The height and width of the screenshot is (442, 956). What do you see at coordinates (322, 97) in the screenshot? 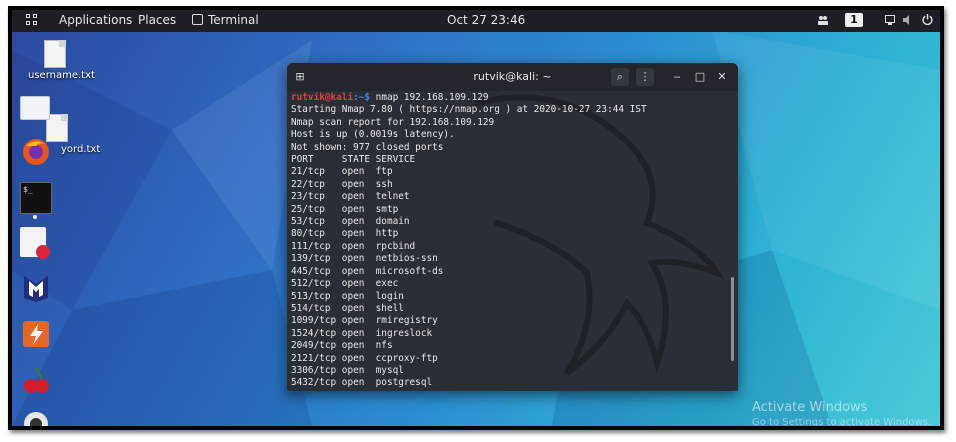
I see `prompt-user: rutvik@kali` at bounding box center [322, 97].